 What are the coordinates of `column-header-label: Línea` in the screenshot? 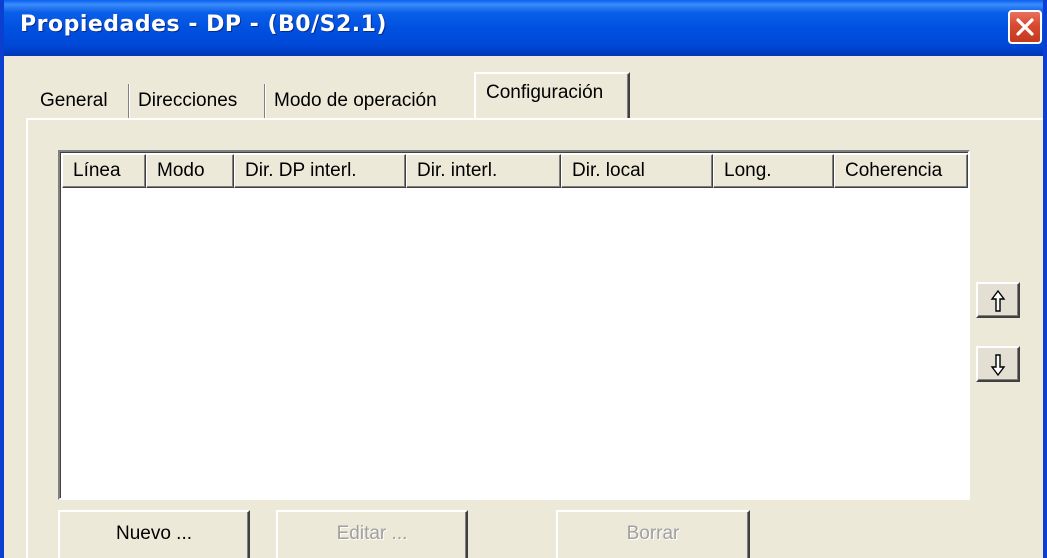 It's located at (97, 170).